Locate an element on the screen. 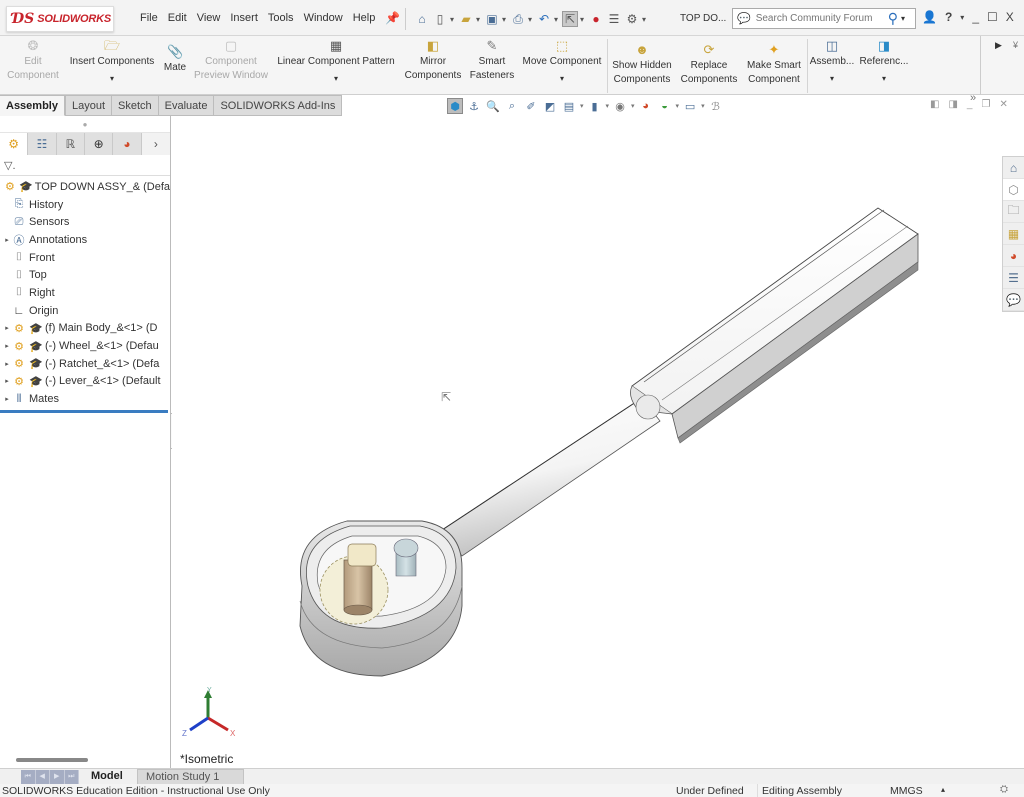 Image resolution: width=1024 pixels, height=797 pixels. insert-components-dropdown: ▾ is located at coordinates (112, 79).